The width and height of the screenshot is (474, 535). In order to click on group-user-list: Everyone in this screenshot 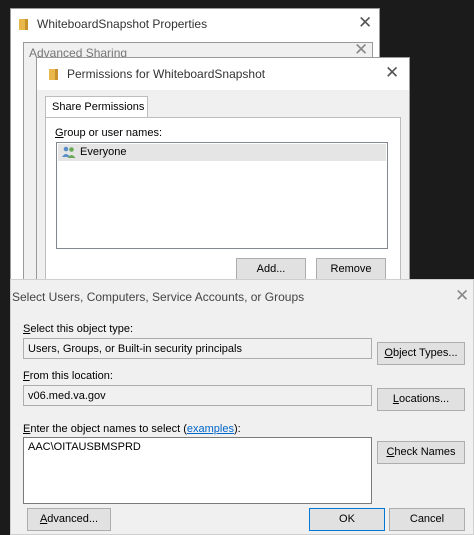, I will do `click(222, 195)`.